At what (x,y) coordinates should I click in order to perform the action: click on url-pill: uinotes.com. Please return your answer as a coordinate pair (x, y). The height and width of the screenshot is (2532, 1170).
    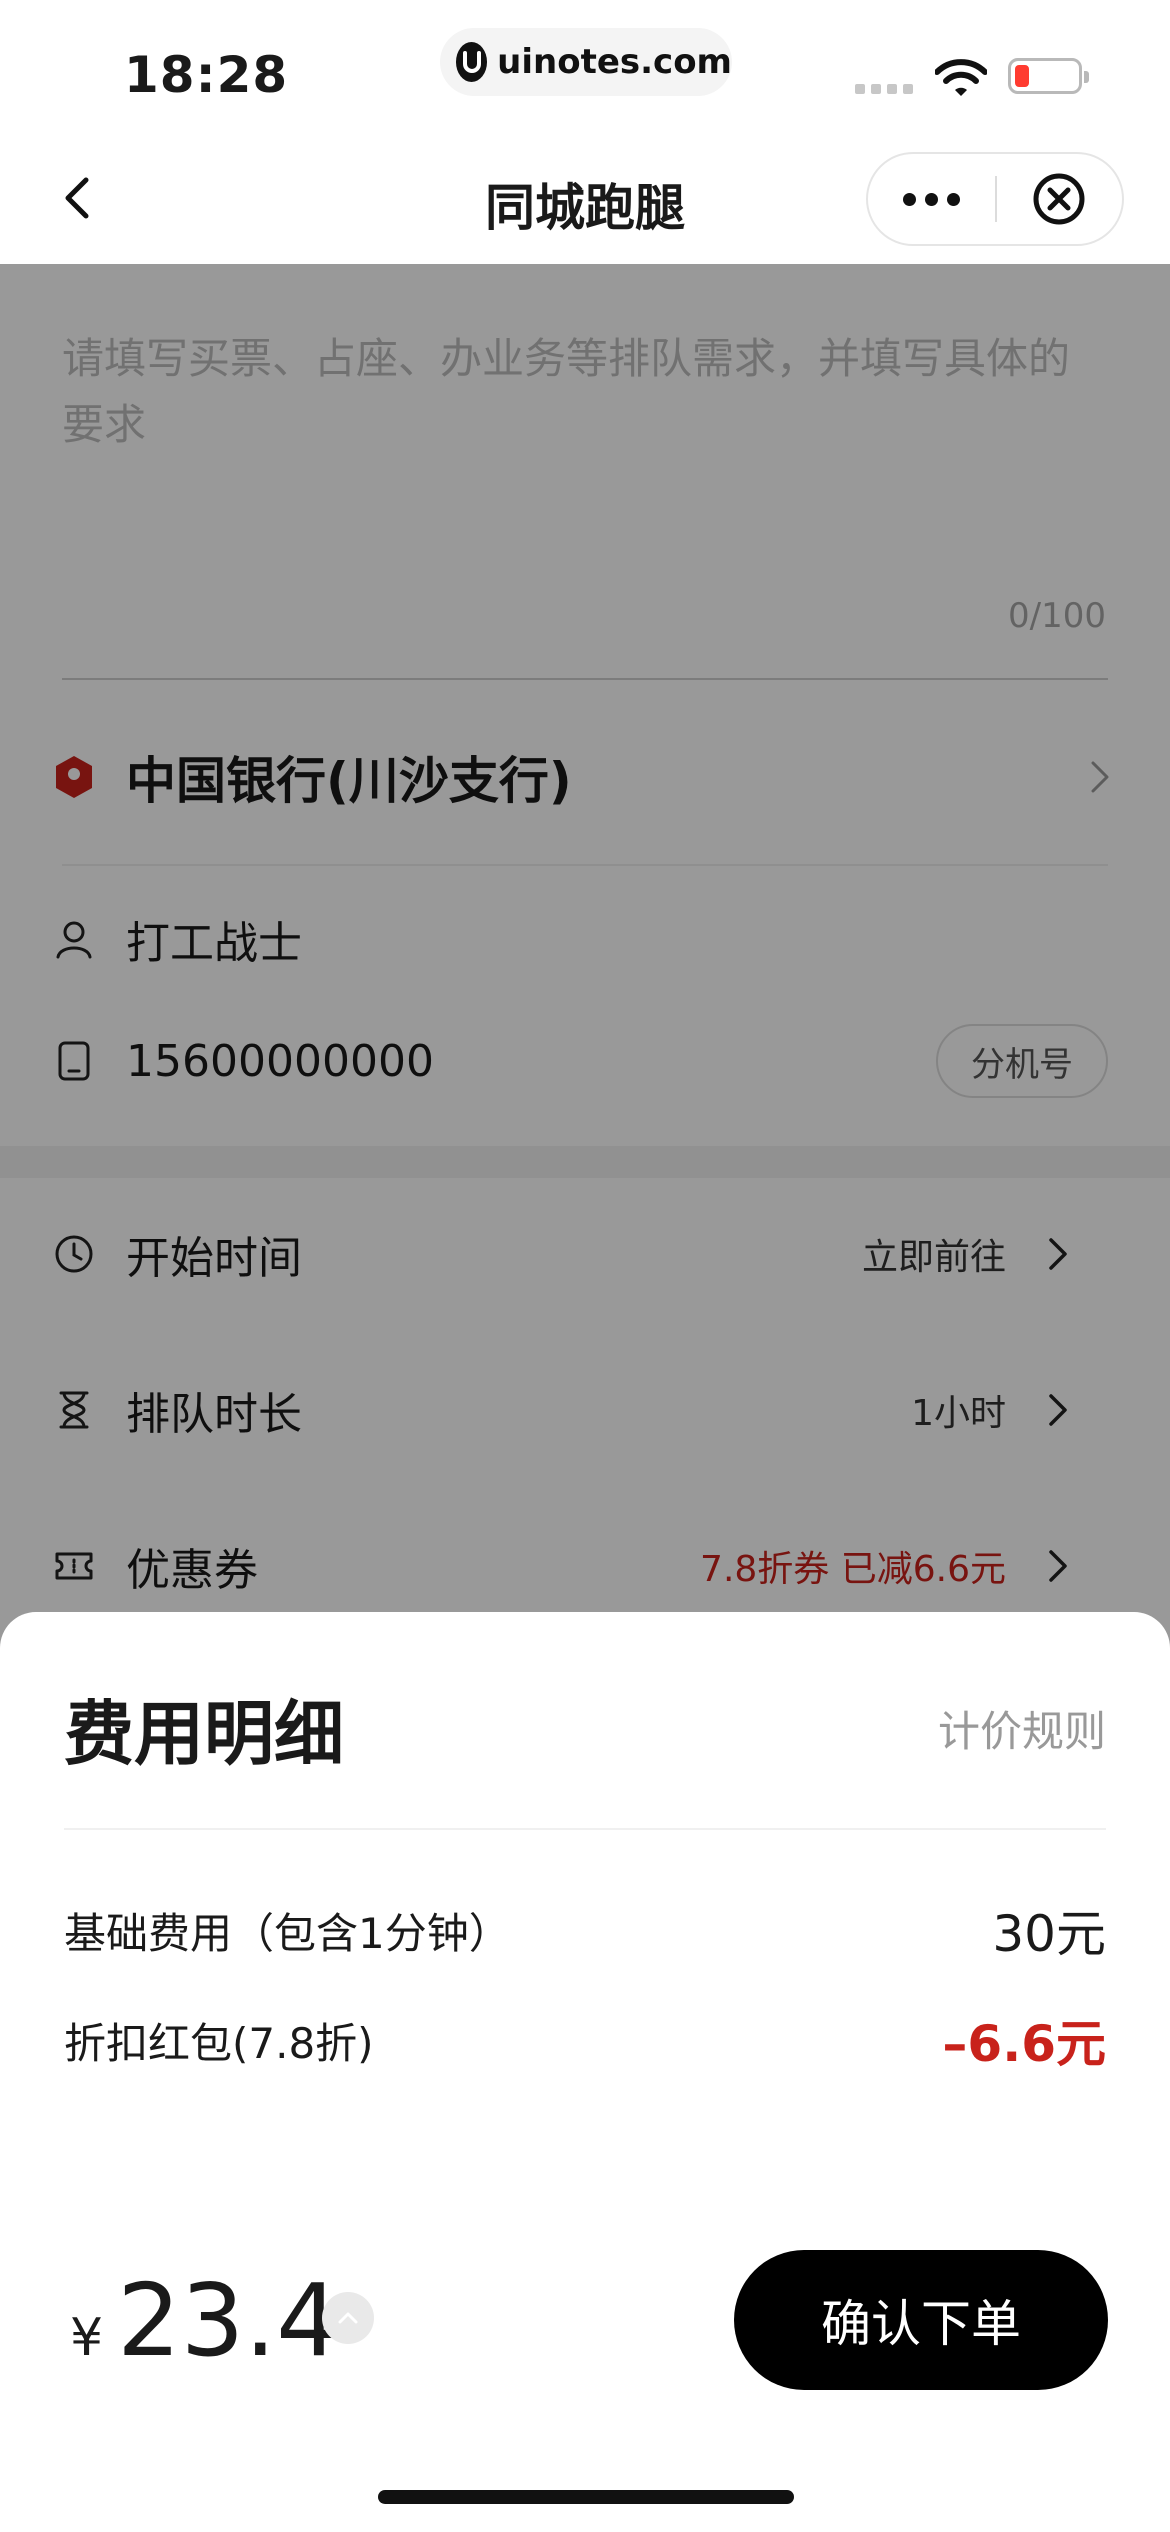
    Looking at the image, I should click on (586, 62).